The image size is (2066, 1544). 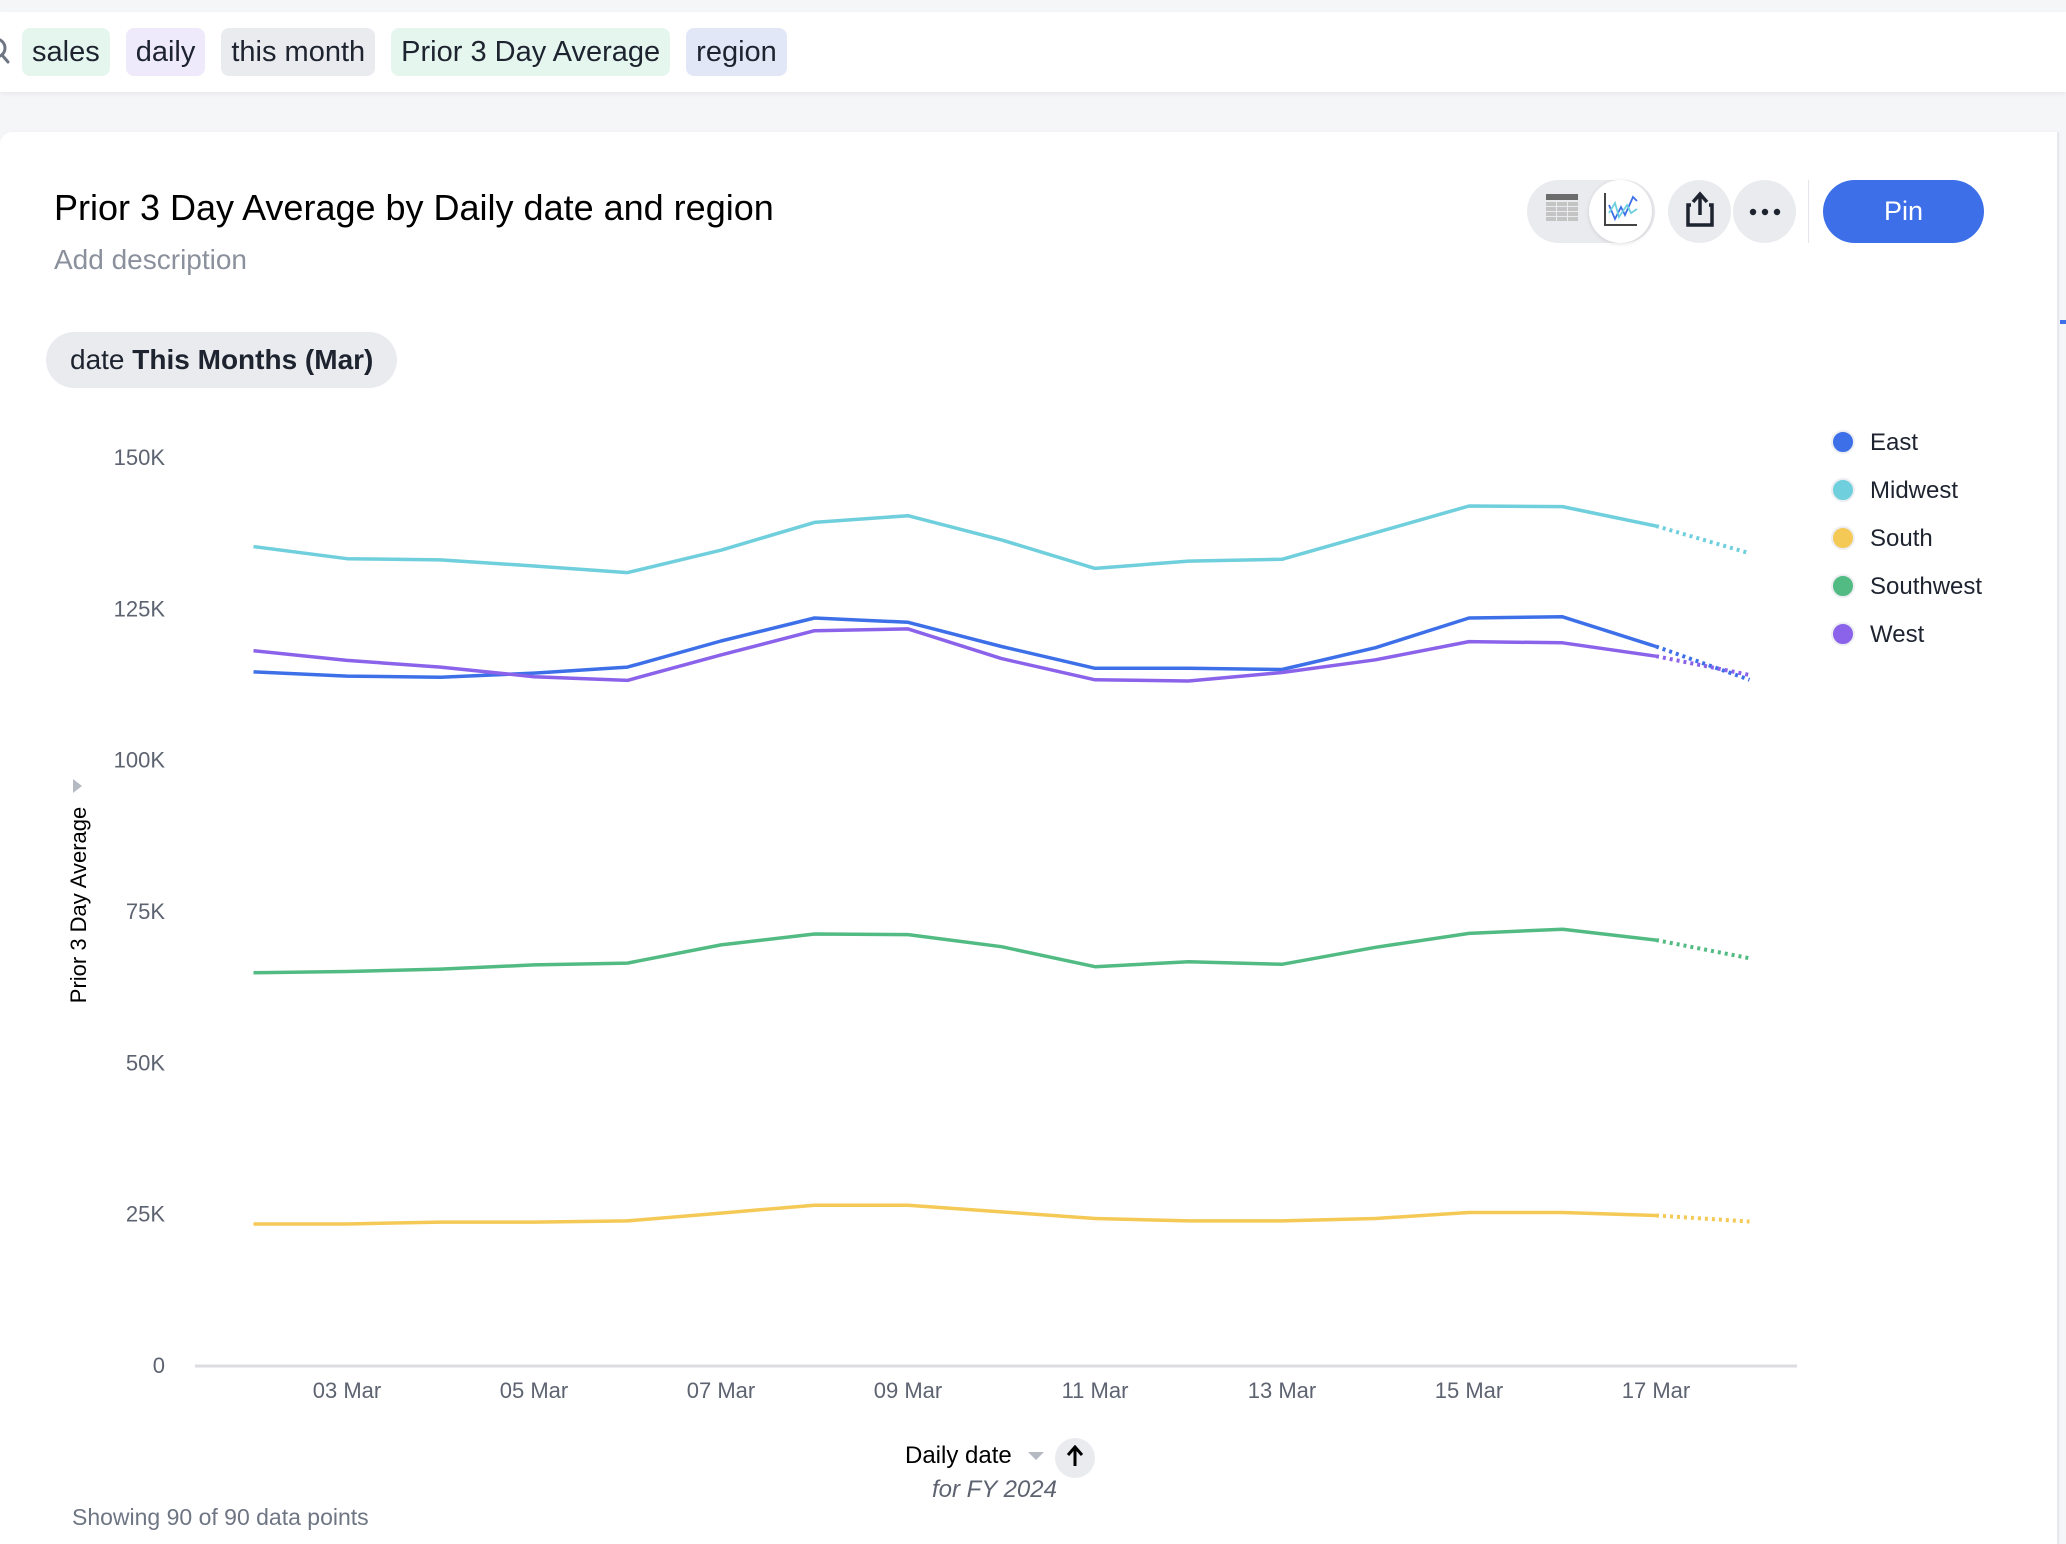 I want to click on legend-label: Midwest, so click(x=1914, y=490).